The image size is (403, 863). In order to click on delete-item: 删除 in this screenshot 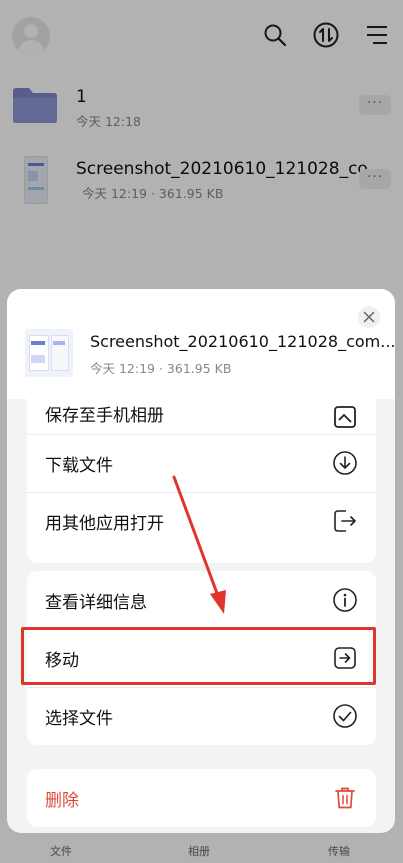, I will do `click(201, 798)`.